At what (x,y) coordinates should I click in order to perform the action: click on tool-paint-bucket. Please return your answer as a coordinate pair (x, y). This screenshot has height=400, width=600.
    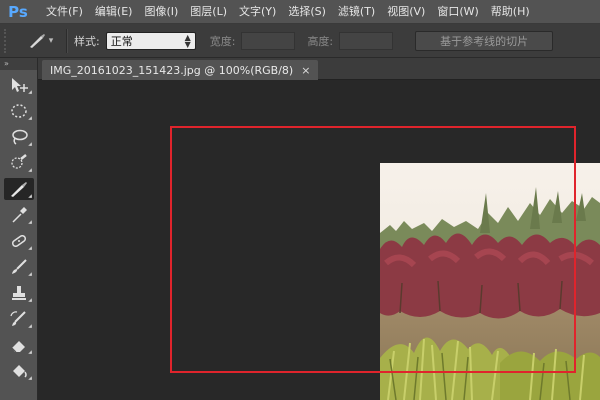
    Looking at the image, I should click on (19, 371).